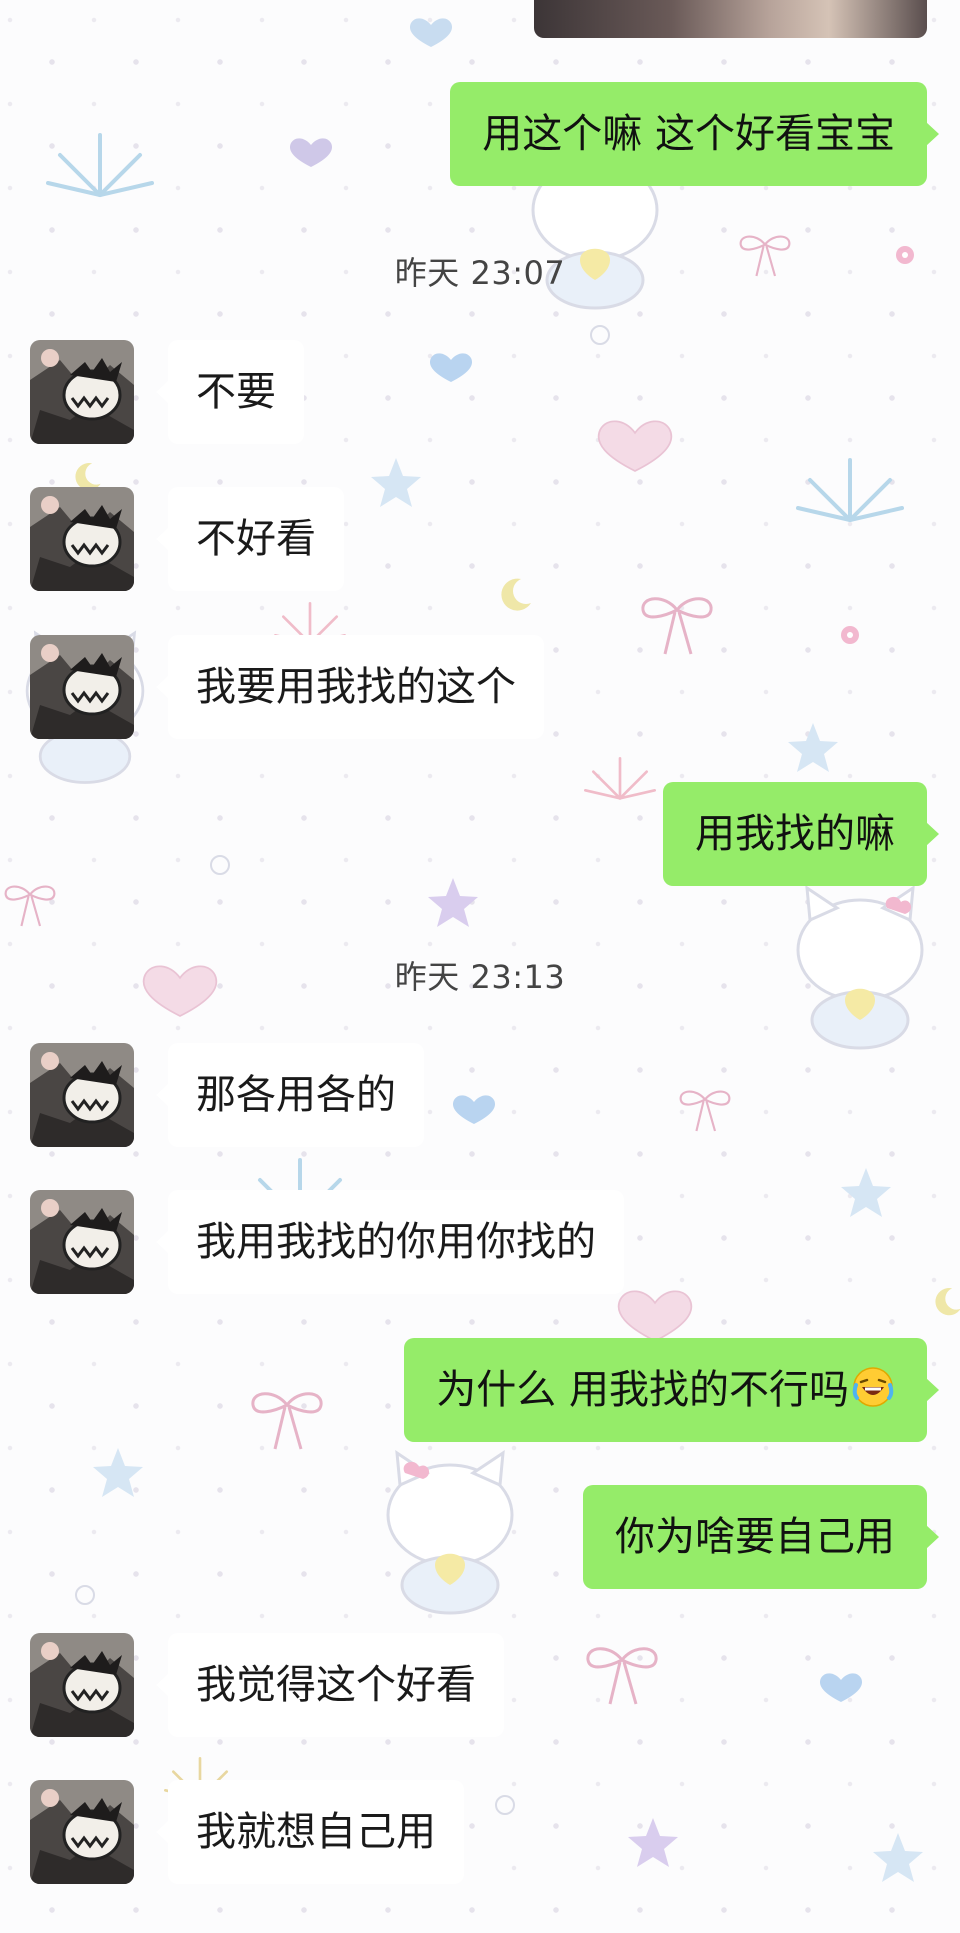 The height and width of the screenshot is (1933, 960). Describe the element at coordinates (761, 1537) in the screenshot. I see `sent-message-bubble: 你为啥要自己用` at that location.